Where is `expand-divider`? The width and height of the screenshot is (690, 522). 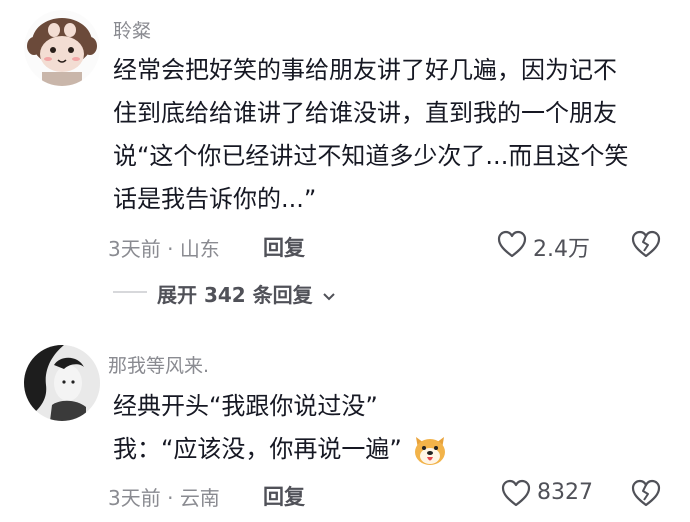
expand-divider is located at coordinates (130, 292).